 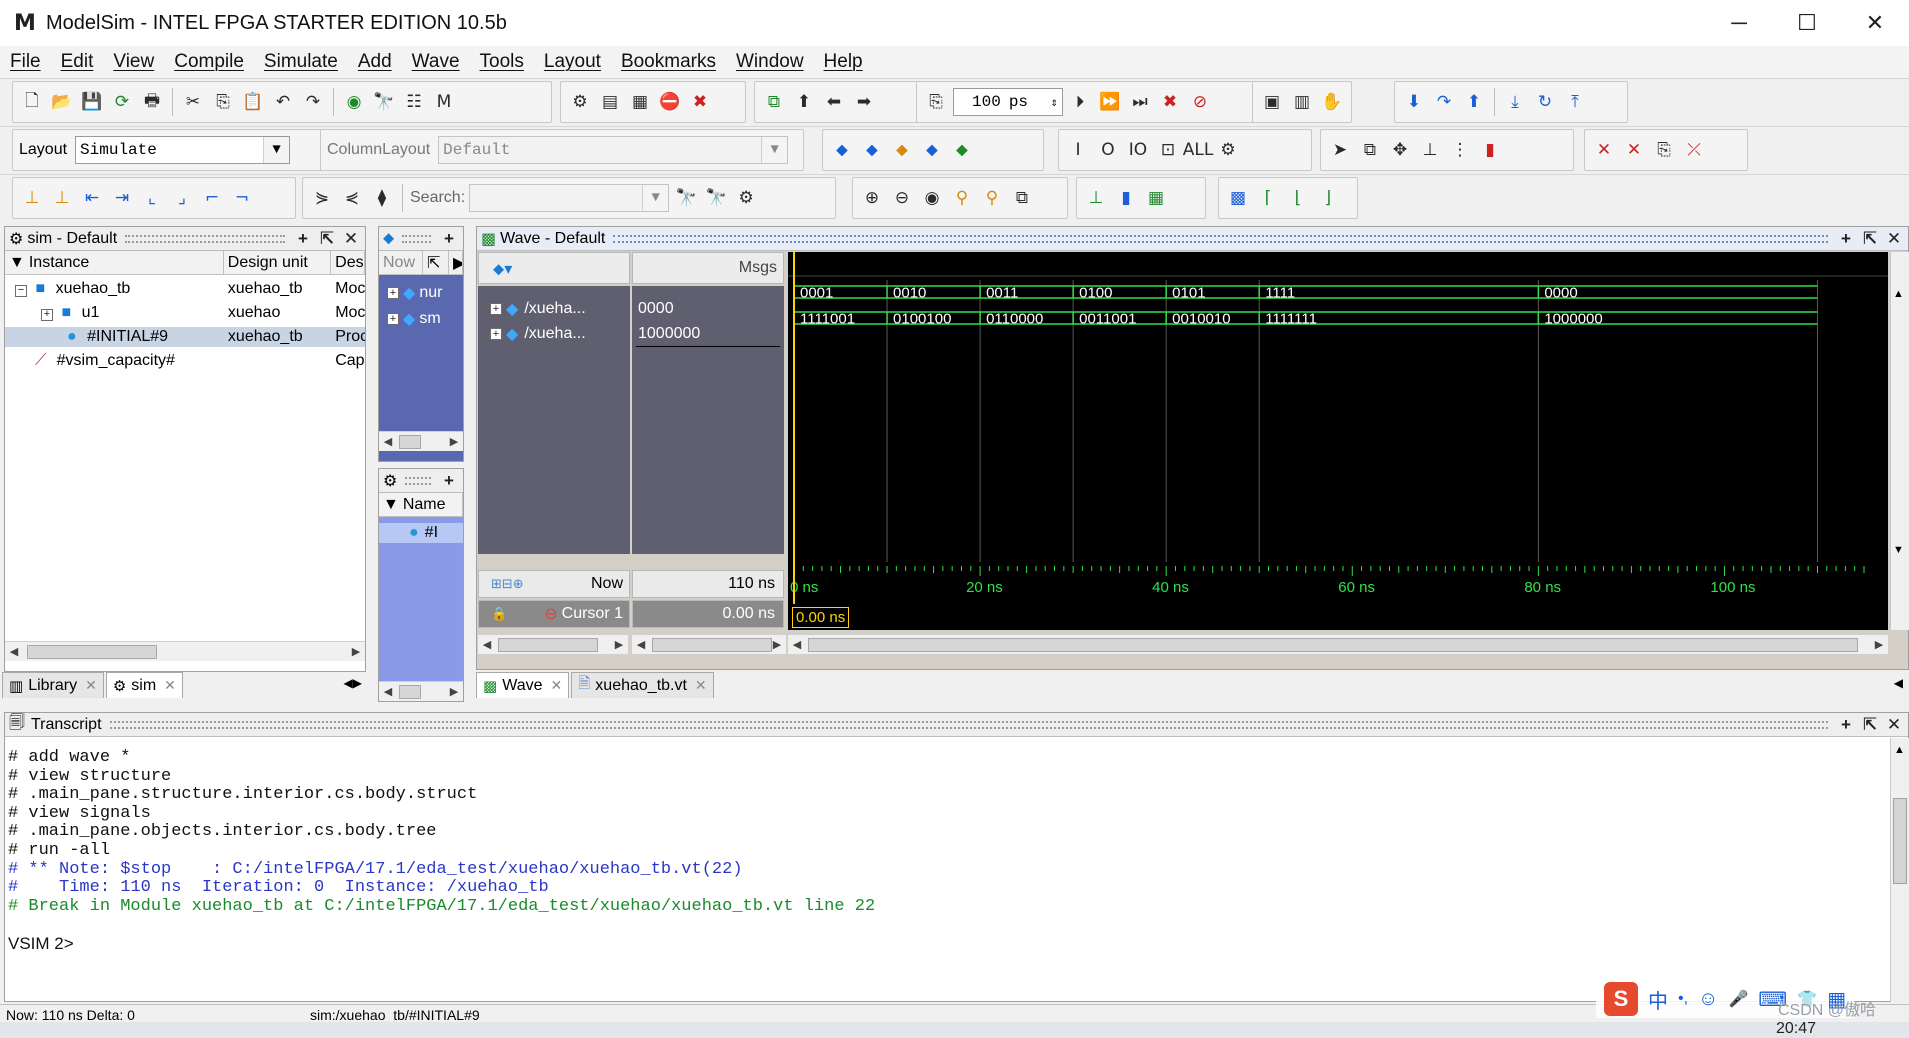 I want to click on open-folder-icon: 📂, so click(x=62, y=102).